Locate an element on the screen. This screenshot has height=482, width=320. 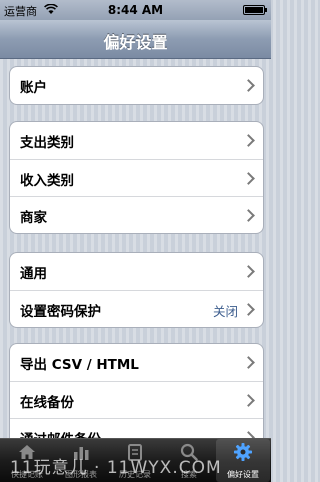
settings-group-account: 账户 is located at coordinates (136, 85).